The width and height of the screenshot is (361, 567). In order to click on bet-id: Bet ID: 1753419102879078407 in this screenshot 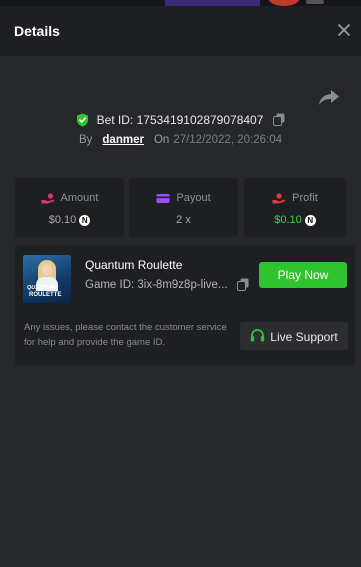, I will do `click(180, 119)`.